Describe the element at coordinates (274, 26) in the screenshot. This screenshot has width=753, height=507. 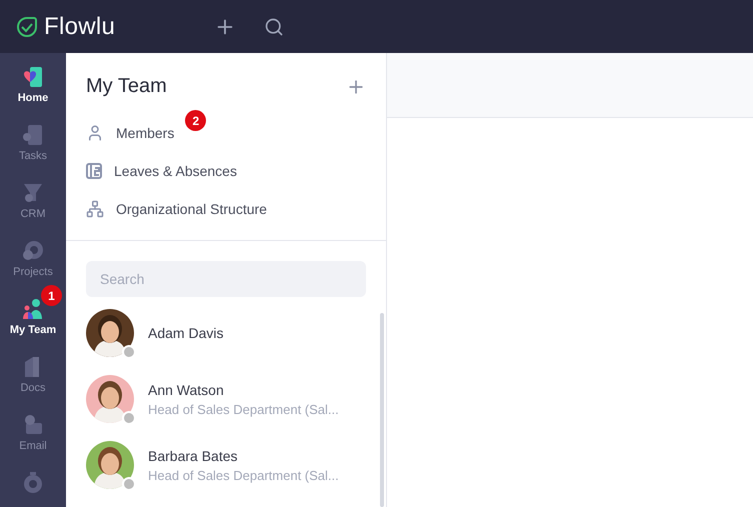
I see `search-button` at that location.